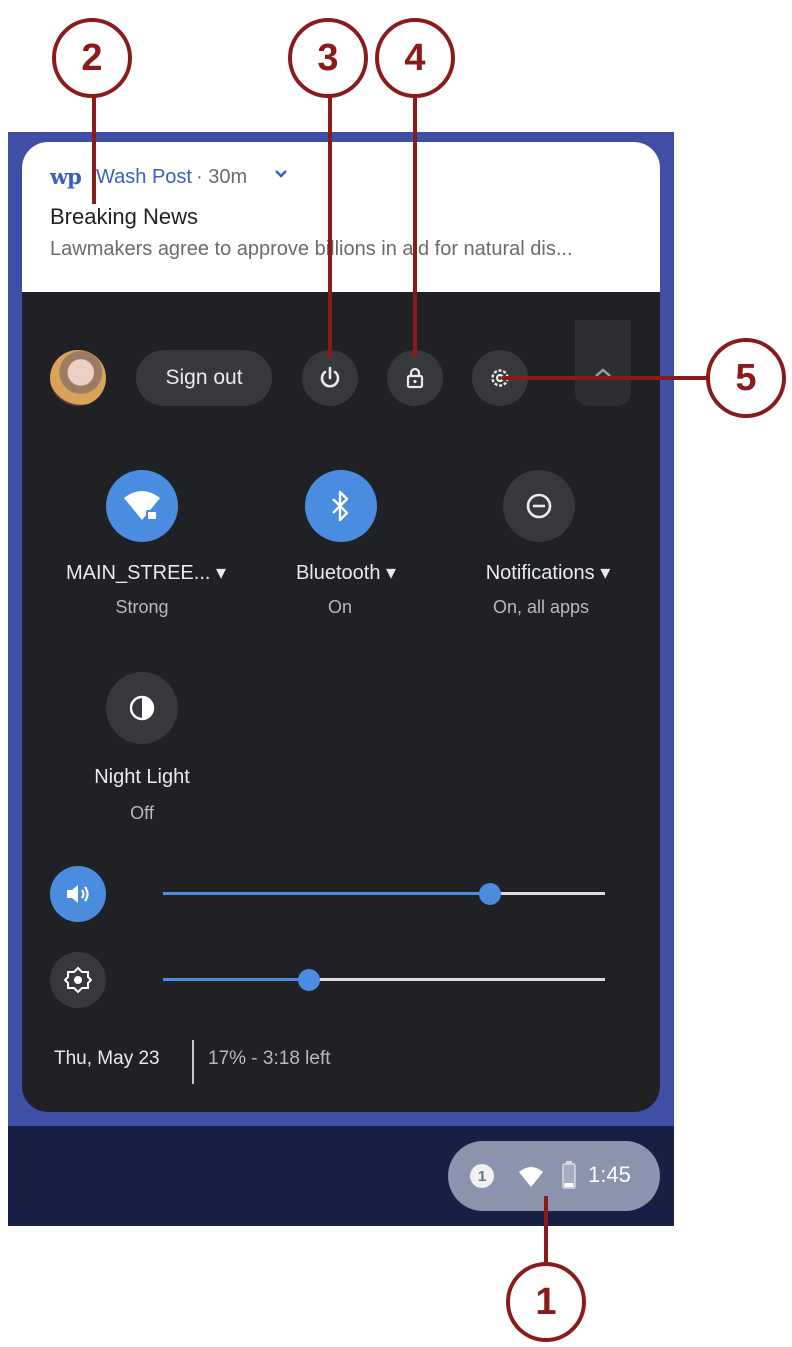 The width and height of the screenshot is (792, 1347). I want to click on brightness-icon, so click(78, 980).